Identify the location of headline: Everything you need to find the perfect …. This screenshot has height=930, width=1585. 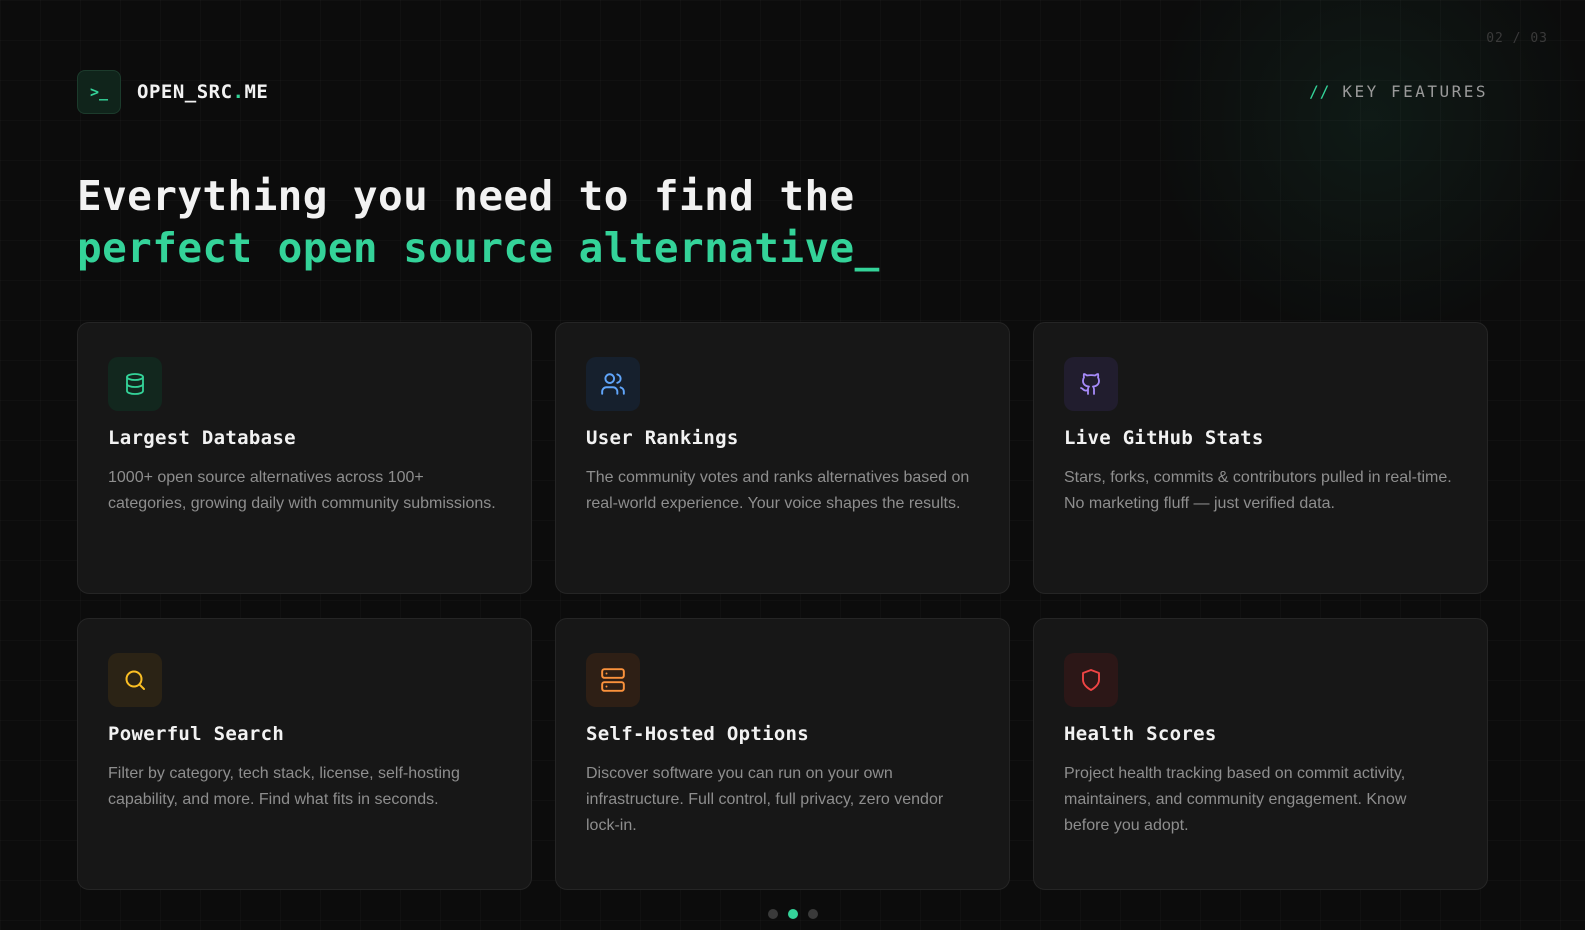
(478, 222).